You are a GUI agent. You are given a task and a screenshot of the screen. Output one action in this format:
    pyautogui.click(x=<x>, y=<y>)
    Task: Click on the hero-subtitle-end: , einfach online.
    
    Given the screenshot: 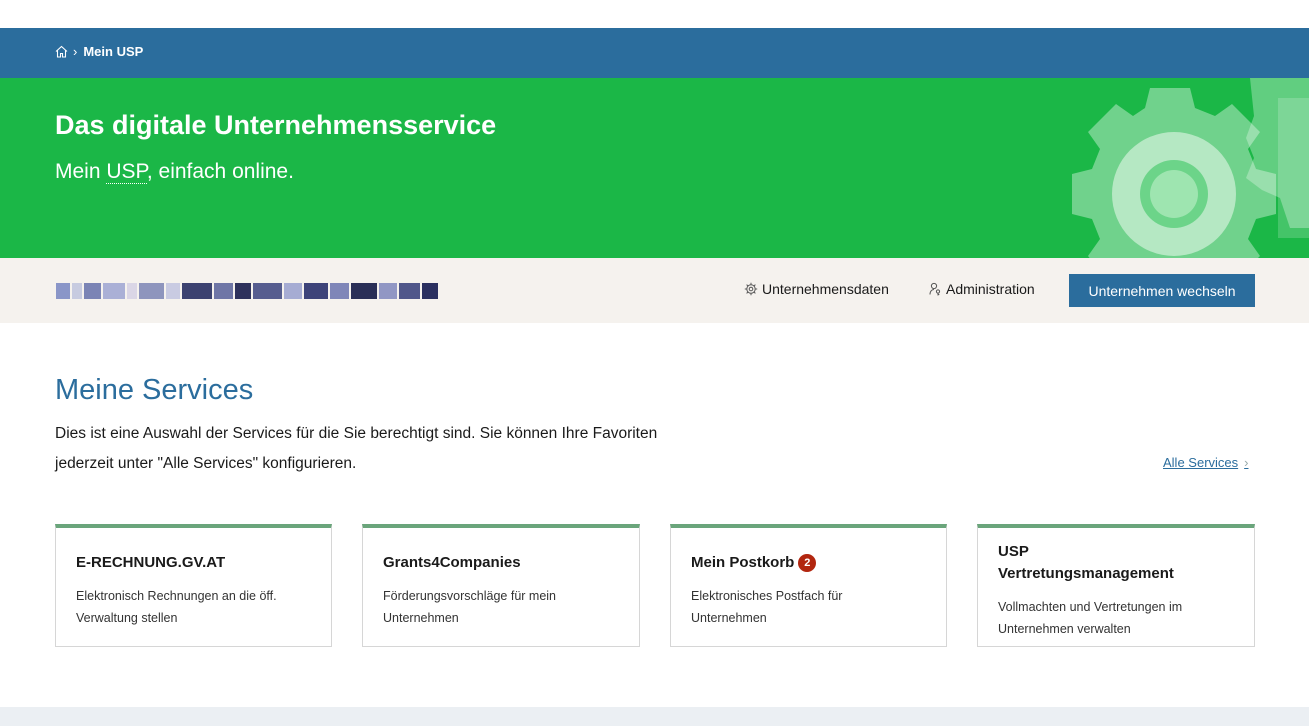 What is the action you would take?
    pyautogui.click(x=220, y=171)
    